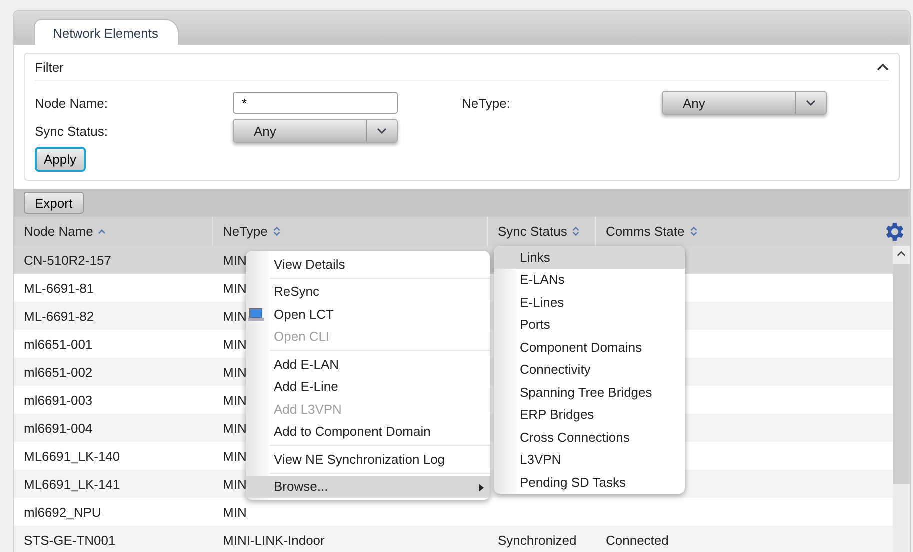 The width and height of the screenshot is (913, 552). Describe the element at coordinates (58, 344) in the screenshot. I see `table-cell: ml6651-001` at that location.